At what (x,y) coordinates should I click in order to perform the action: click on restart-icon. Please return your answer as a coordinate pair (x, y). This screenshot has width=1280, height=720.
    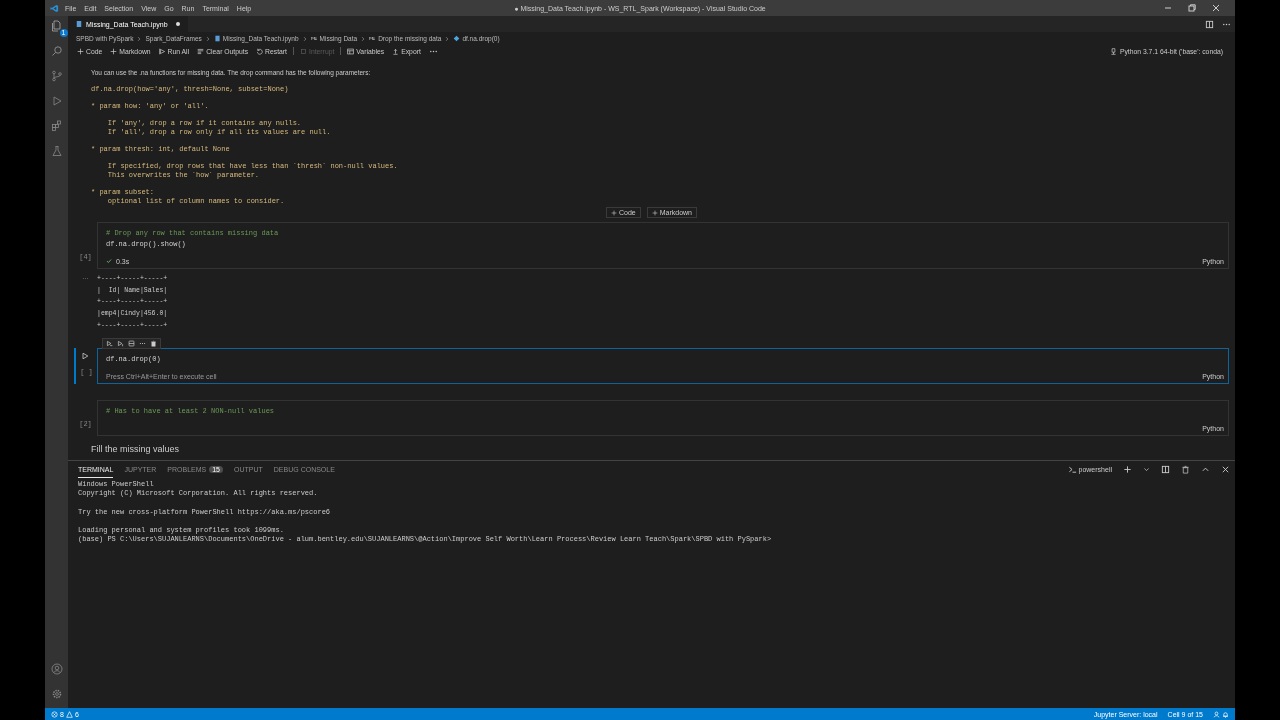
    Looking at the image, I should click on (260, 51).